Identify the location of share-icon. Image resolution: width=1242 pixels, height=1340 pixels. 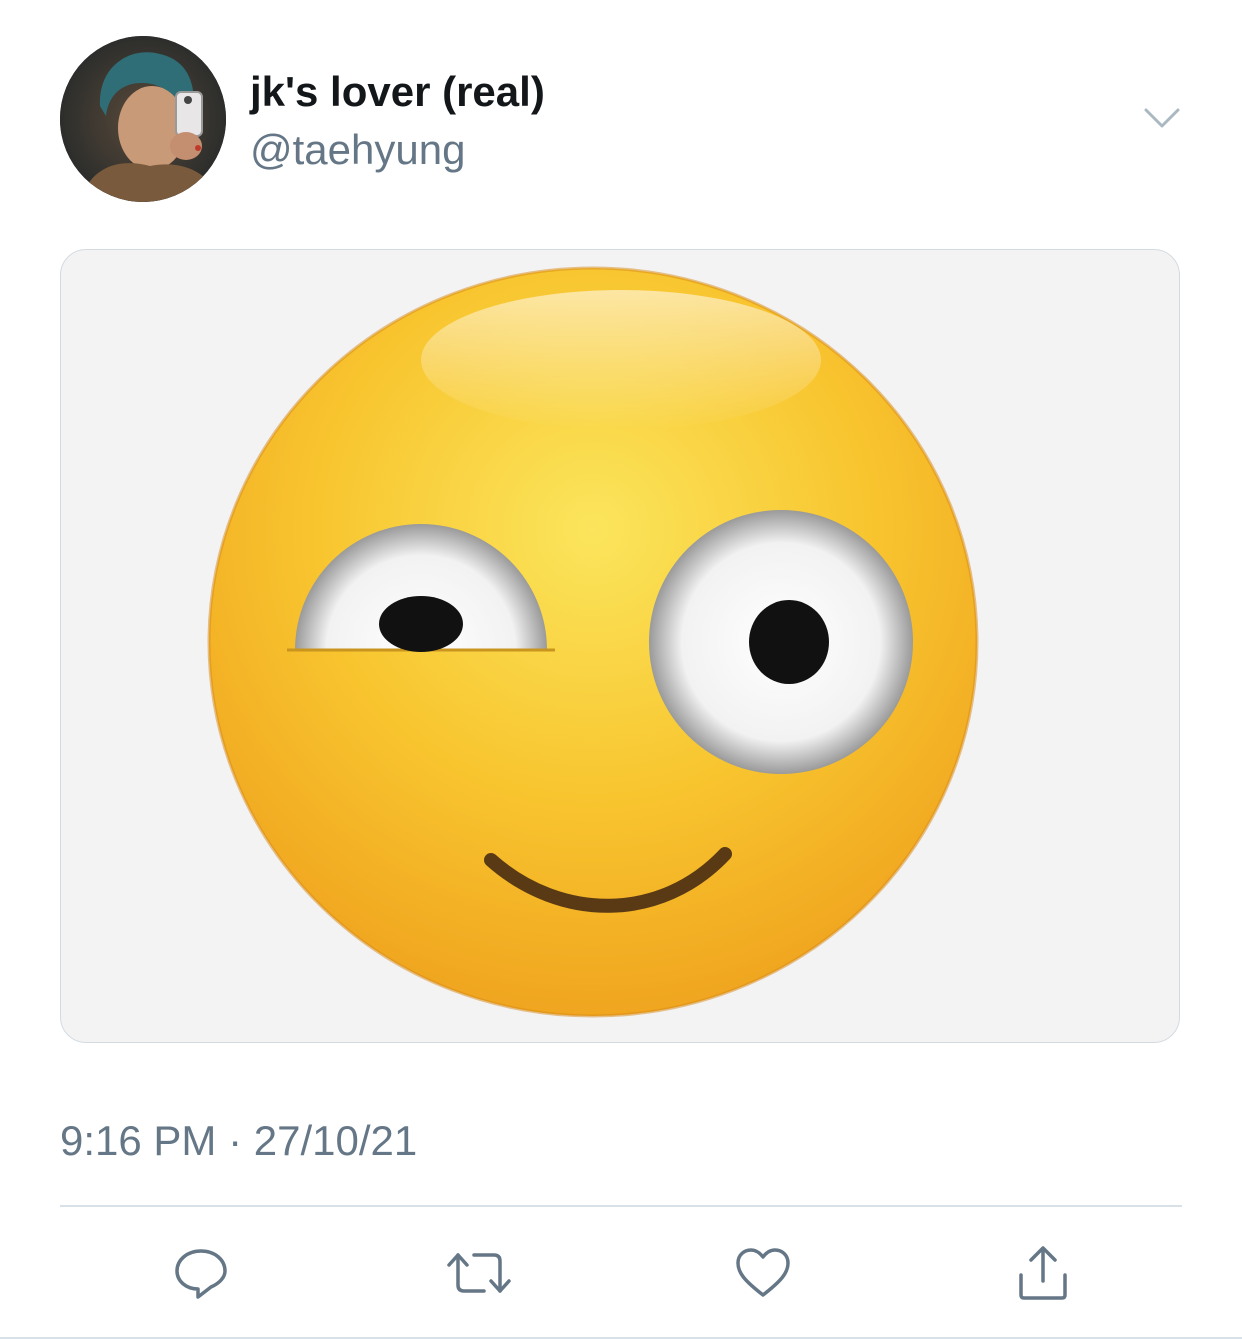
(1043, 1273).